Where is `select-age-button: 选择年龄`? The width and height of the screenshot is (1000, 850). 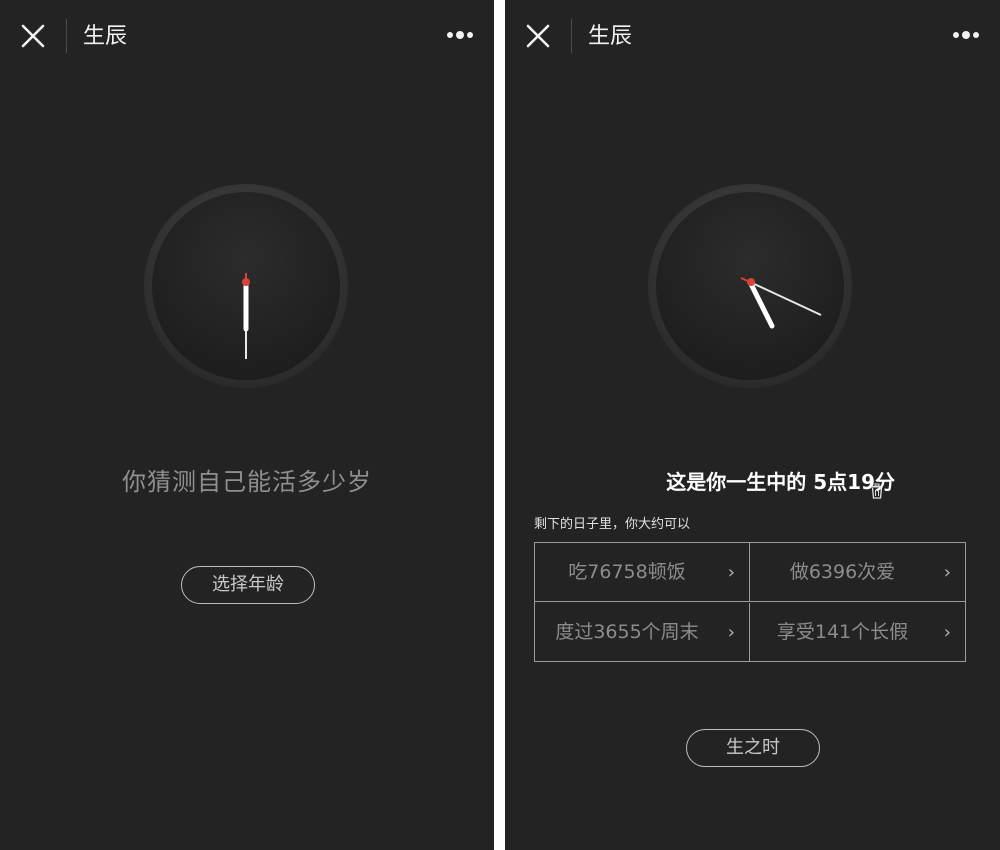
select-age-button: 选择年龄 is located at coordinates (248, 585).